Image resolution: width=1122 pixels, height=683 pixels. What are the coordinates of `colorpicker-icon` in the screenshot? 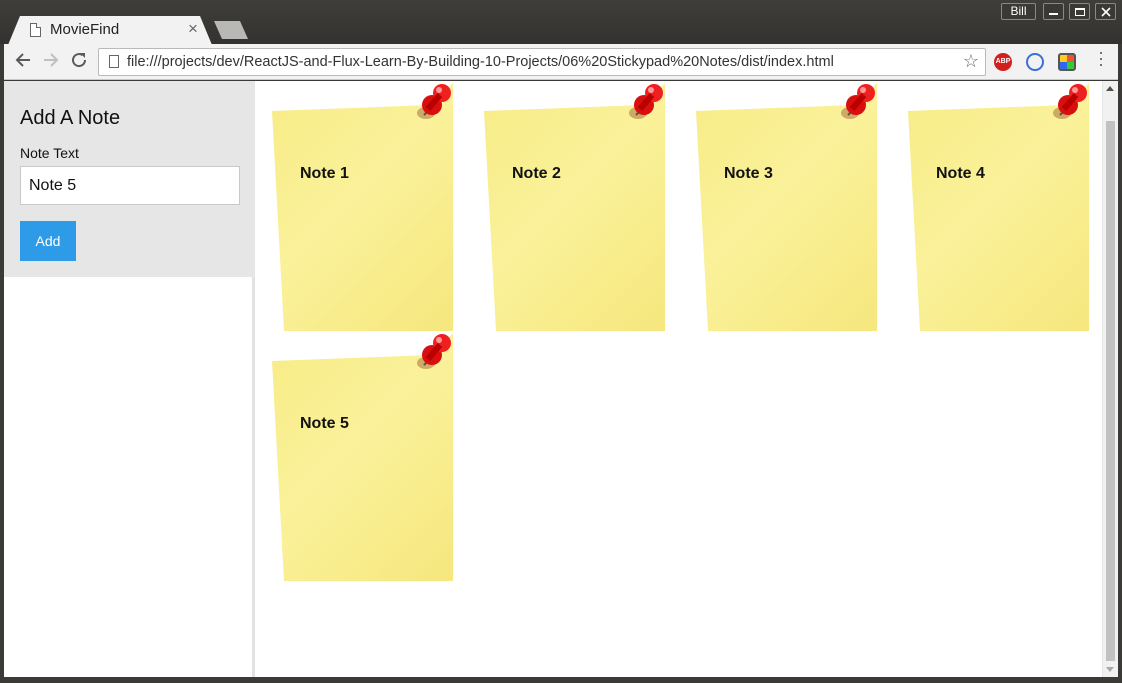 It's located at (1067, 62).